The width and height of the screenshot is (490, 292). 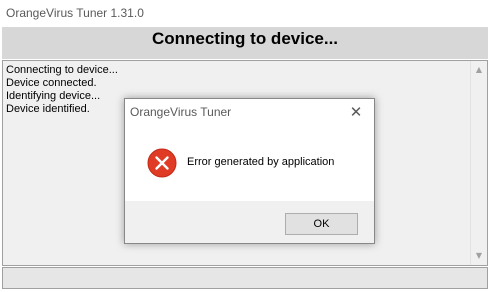 What do you see at coordinates (75, 13) in the screenshot?
I see `window-title: OrangeVirus Tuner 1.31.0` at bounding box center [75, 13].